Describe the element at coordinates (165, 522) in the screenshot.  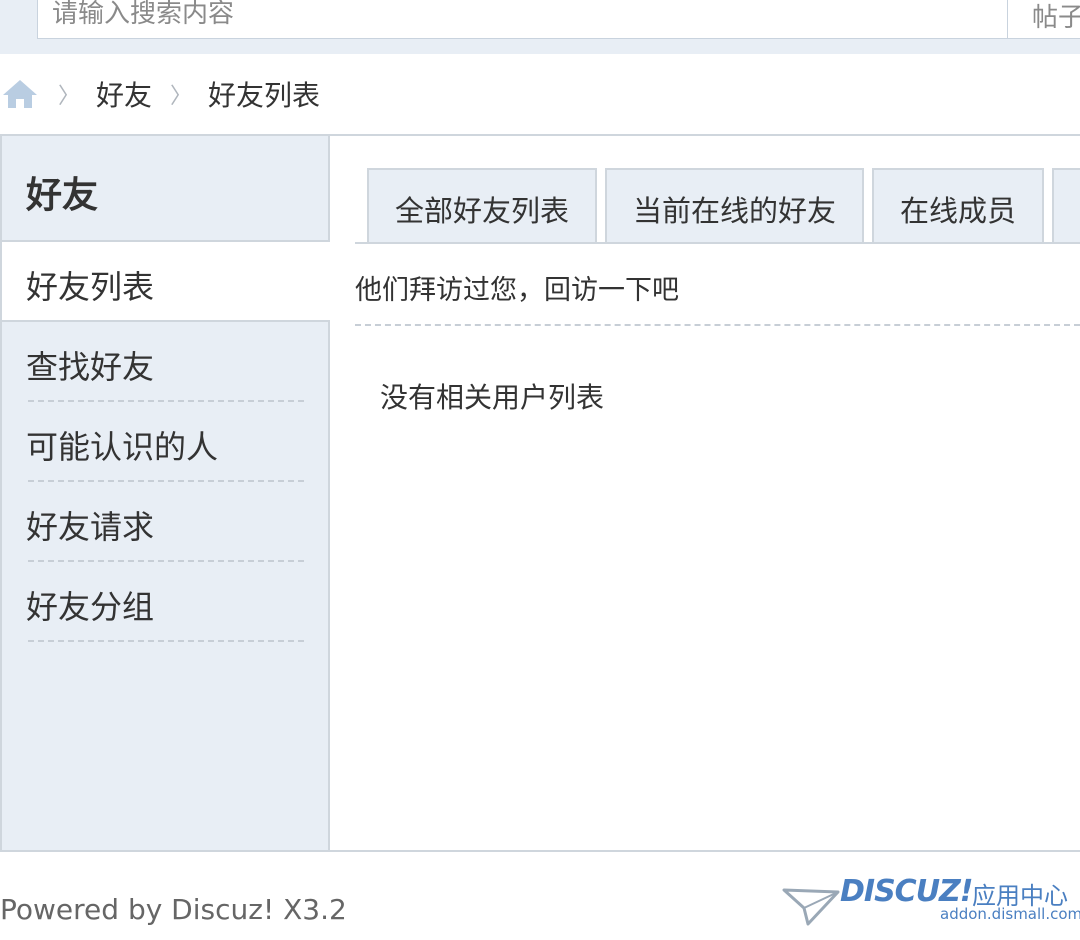
I see `sidebar-item-friend-requests: 好友请求` at that location.